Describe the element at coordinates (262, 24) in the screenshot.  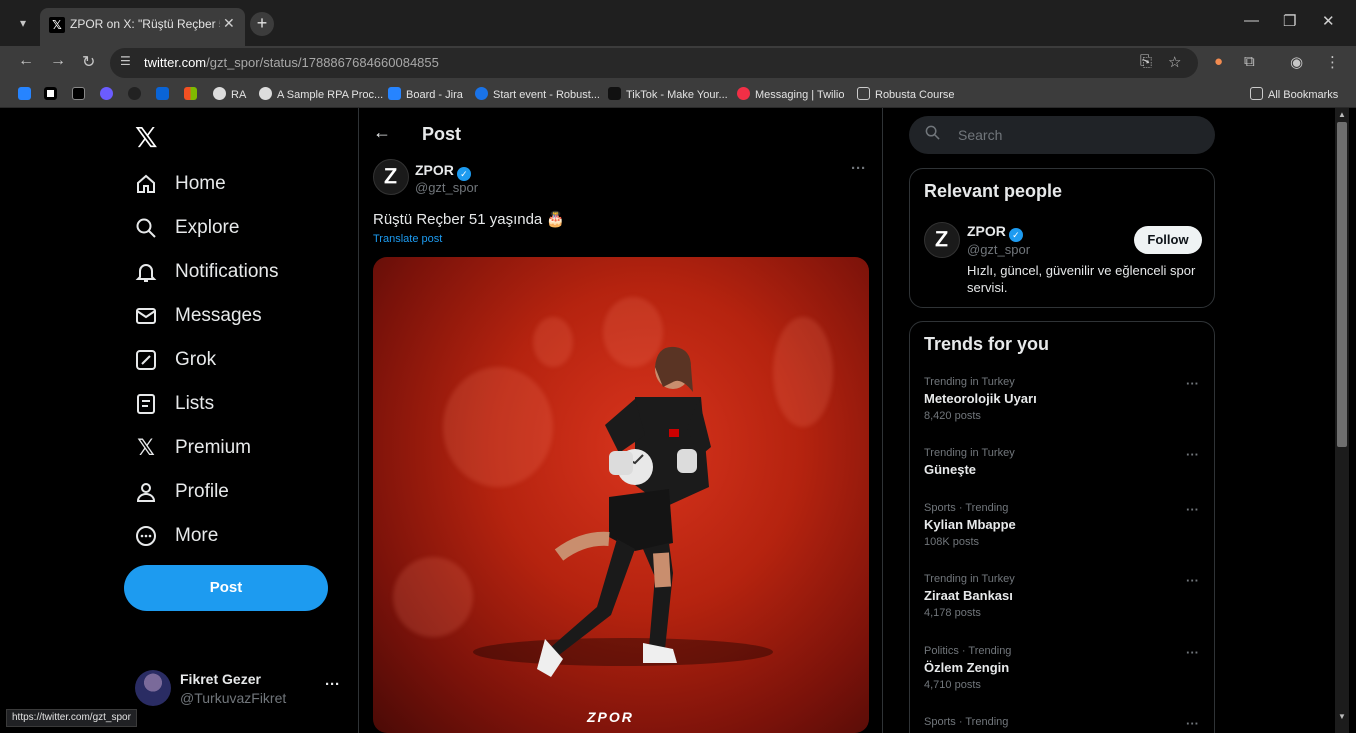
I see `new-tab-button: +` at that location.